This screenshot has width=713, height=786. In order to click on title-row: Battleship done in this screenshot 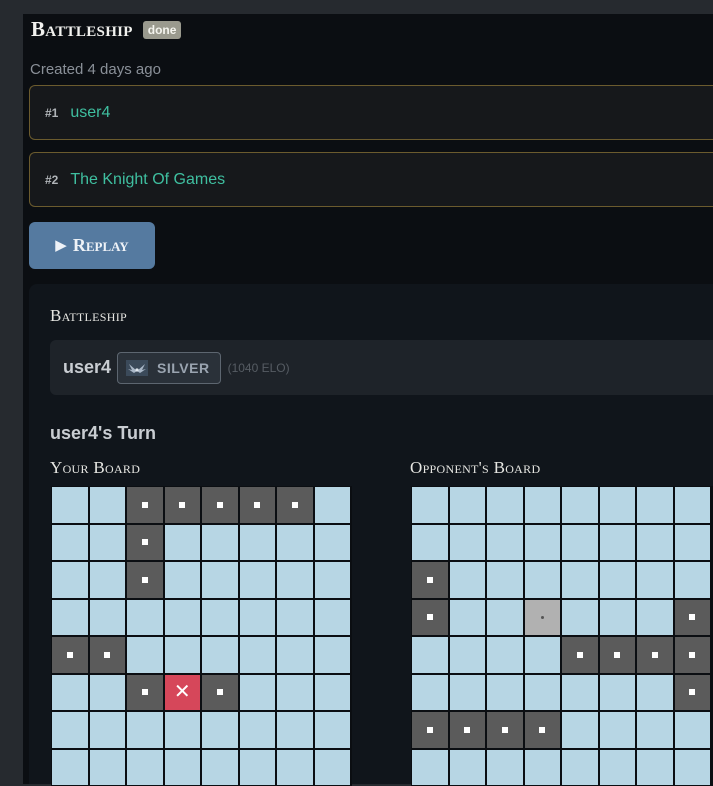, I will do `click(106, 29)`.